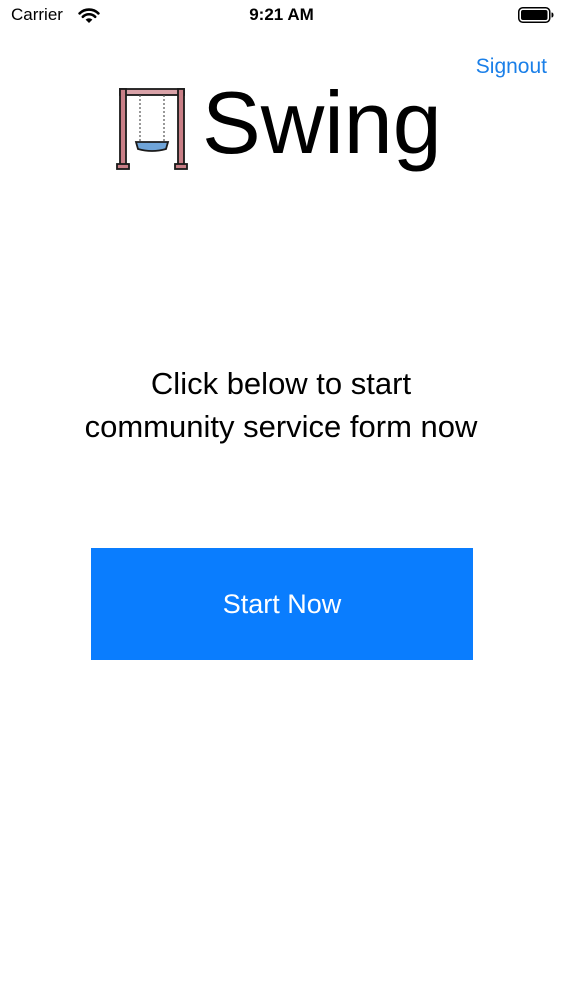 This screenshot has height=1000, width=563. What do you see at coordinates (322, 122) in the screenshot?
I see `brand-name: Swing` at bounding box center [322, 122].